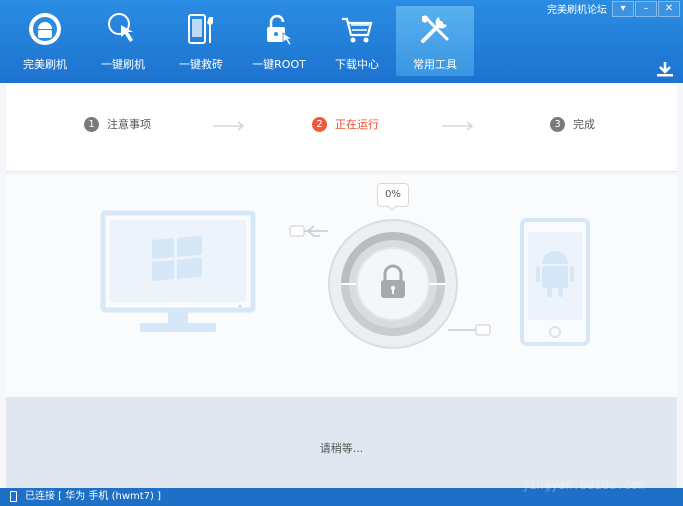  I want to click on progress-percent: 0%, so click(393, 195).